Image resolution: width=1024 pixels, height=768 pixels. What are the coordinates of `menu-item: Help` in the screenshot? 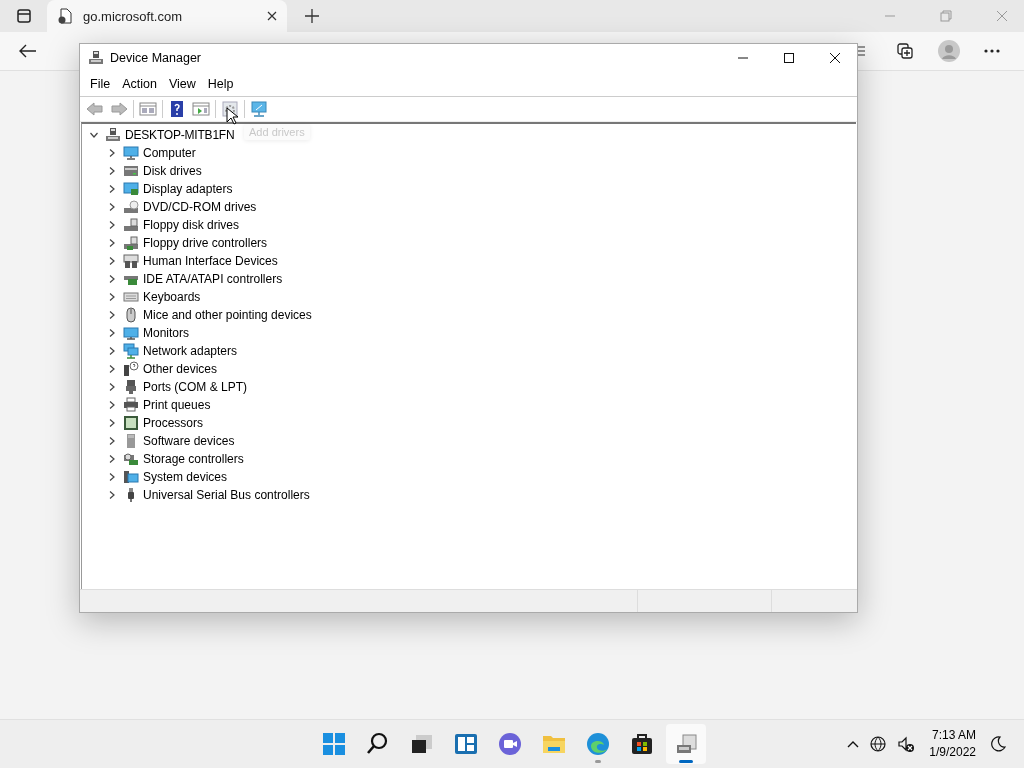 It's located at (220, 84).